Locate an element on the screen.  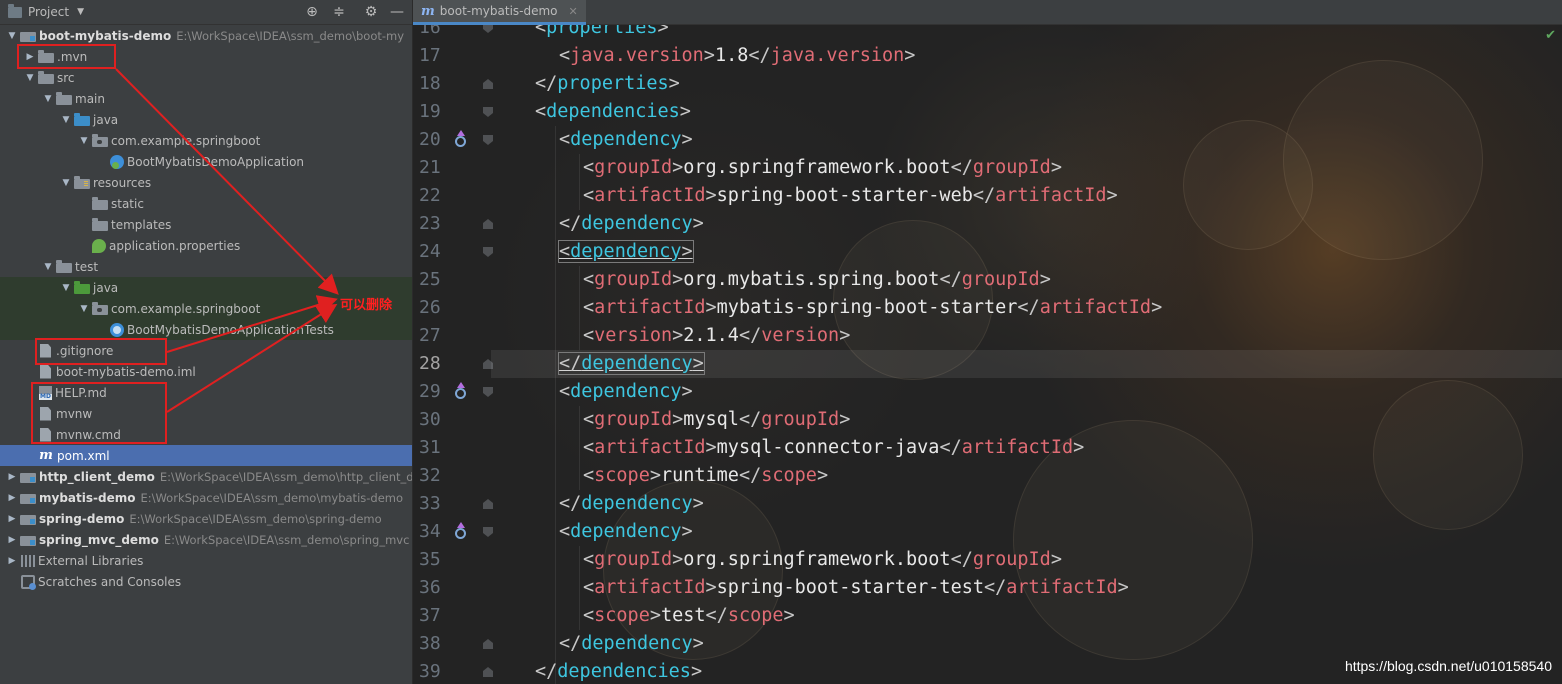
close-icon: ✕ is located at coordinates (573, 11).